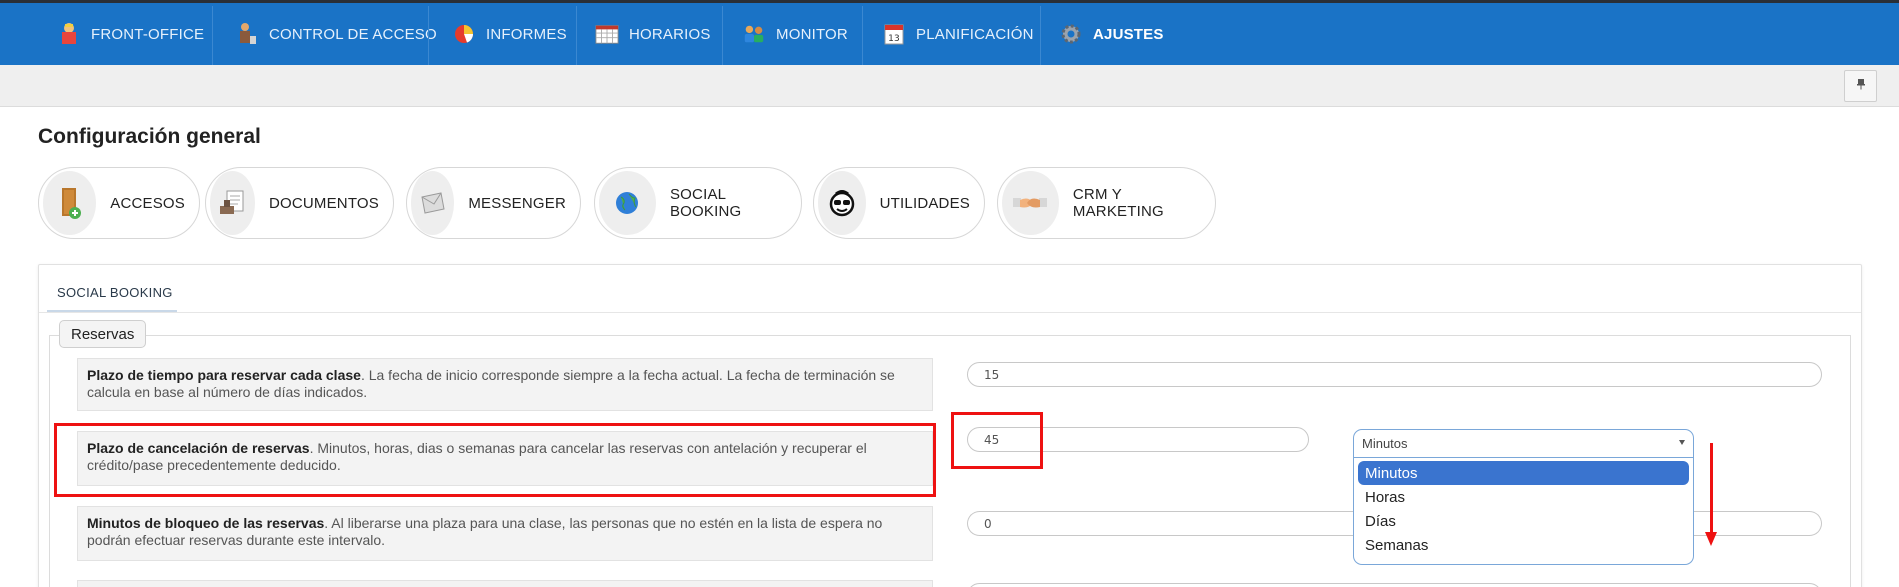  I want to click on pin-icon, so click(1861, 86).